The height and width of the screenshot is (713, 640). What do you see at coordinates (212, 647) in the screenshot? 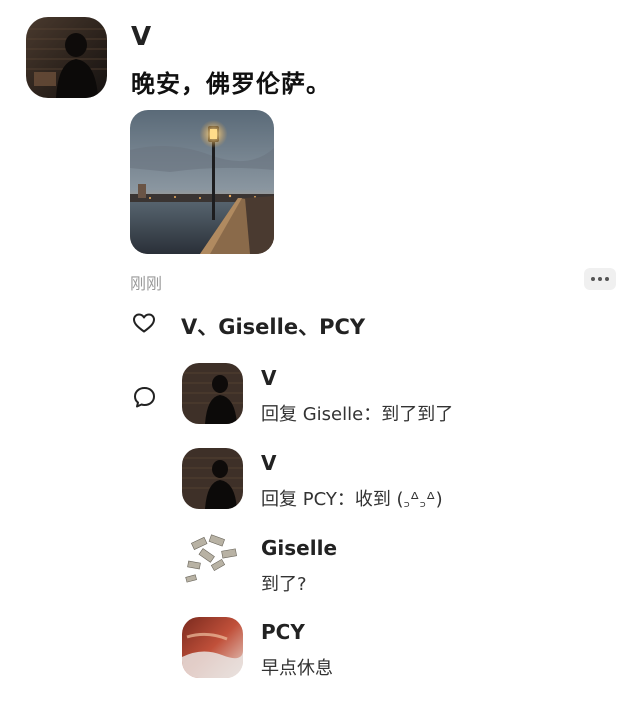
I see `comment-avatar-pcy` at bounding box center [212, 647].